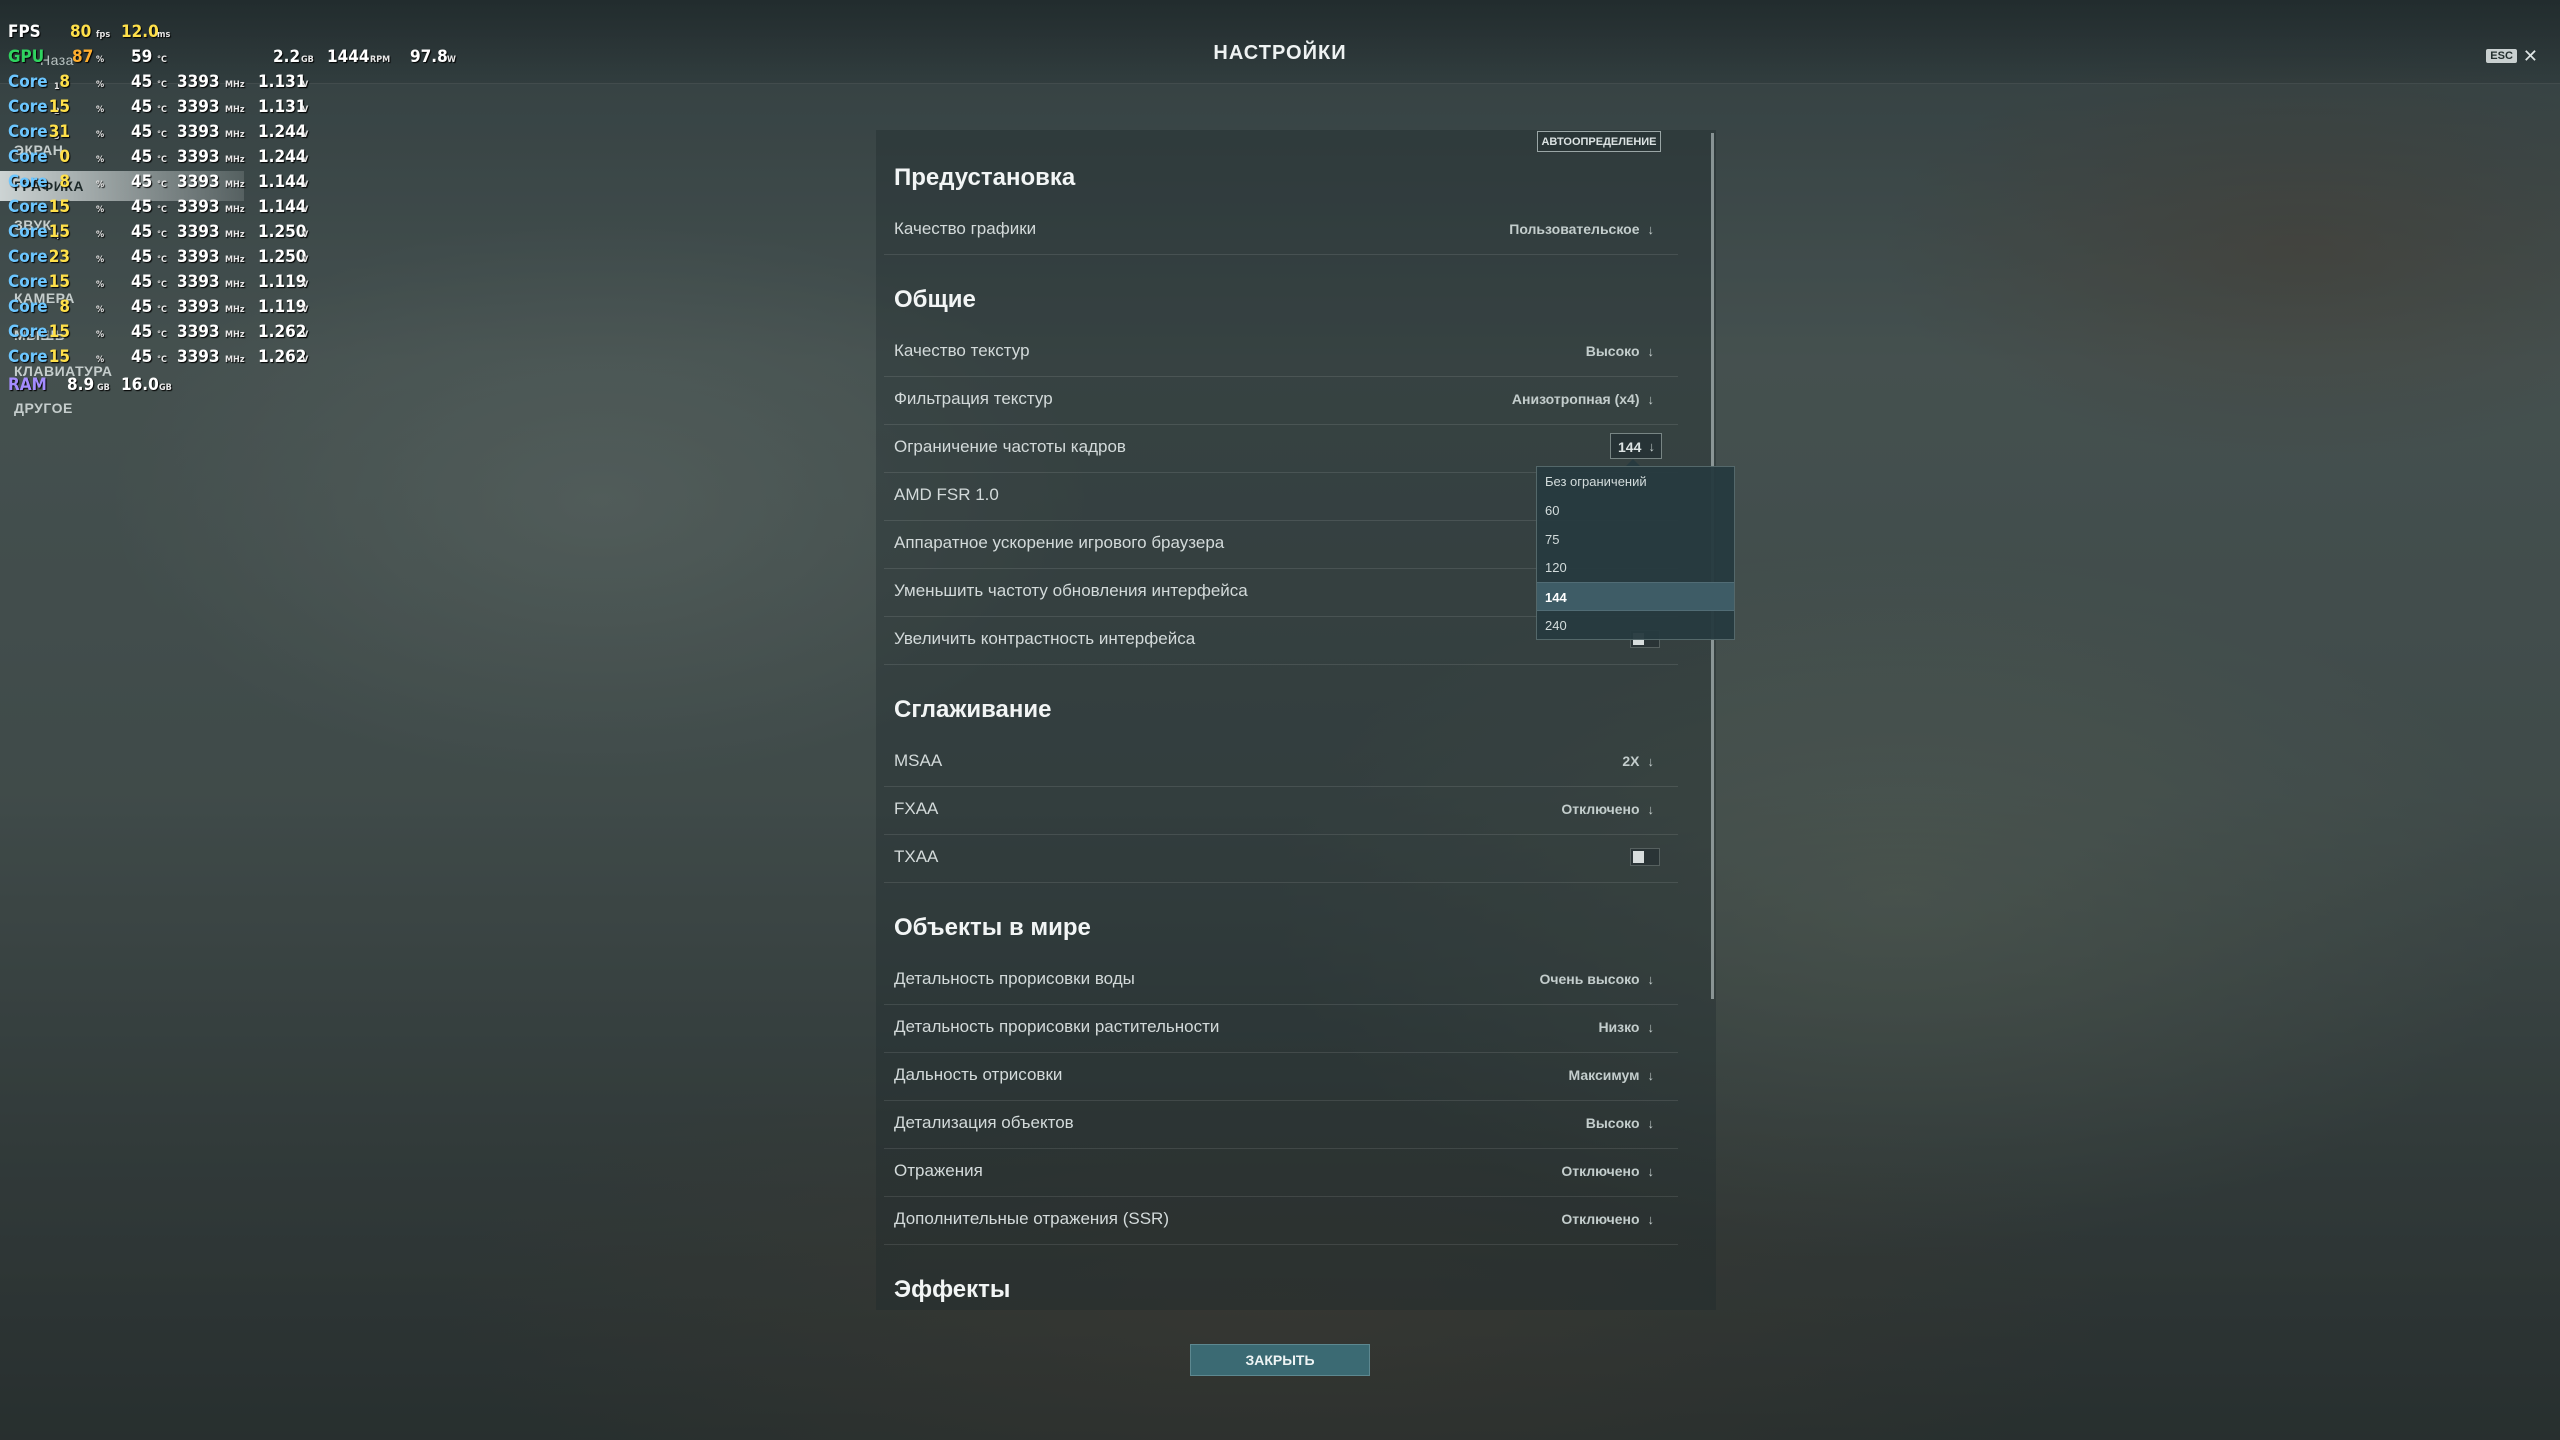 The width and height of the screenshot is (2560, 1440). I want to click on setting-dropdown: Низко ↓, so click(1626, 1027).